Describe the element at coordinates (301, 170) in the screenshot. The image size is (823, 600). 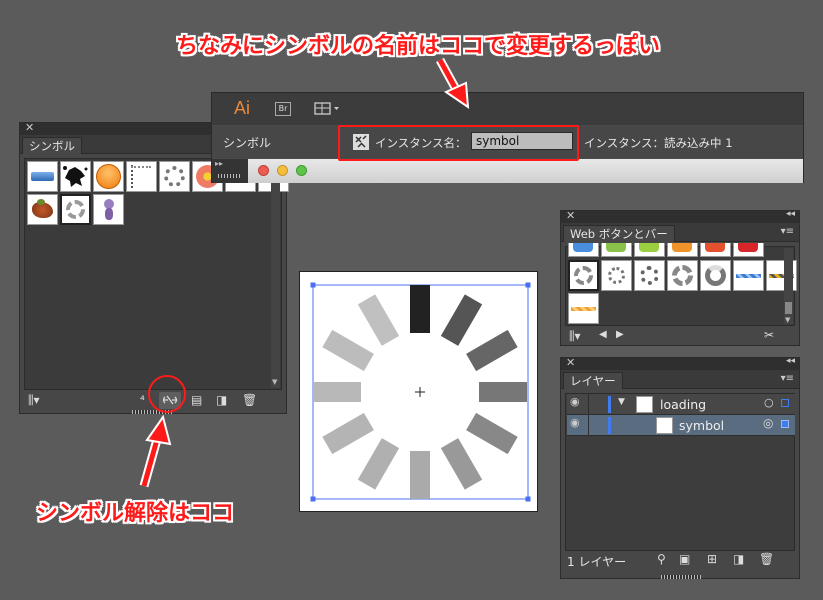
I see `zoom-window-button` at that location.